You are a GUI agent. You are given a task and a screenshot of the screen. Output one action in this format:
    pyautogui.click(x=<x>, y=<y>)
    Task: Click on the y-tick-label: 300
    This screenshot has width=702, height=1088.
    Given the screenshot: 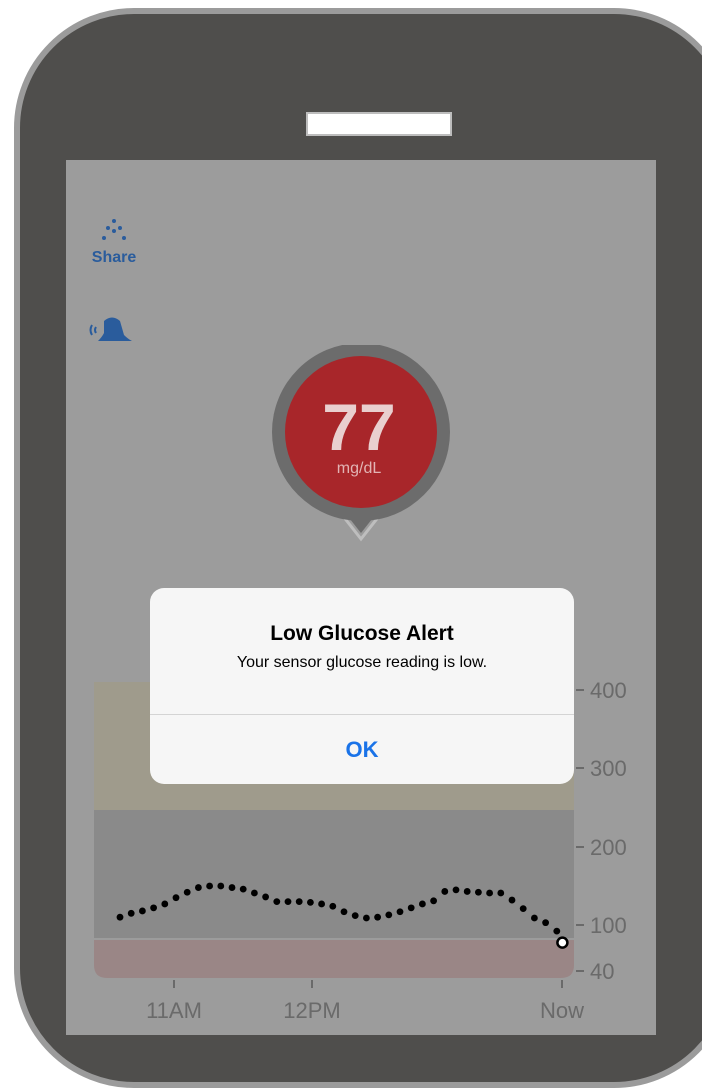 What is the action you would take?
    pyautogui.click(x=608, y=768)
    